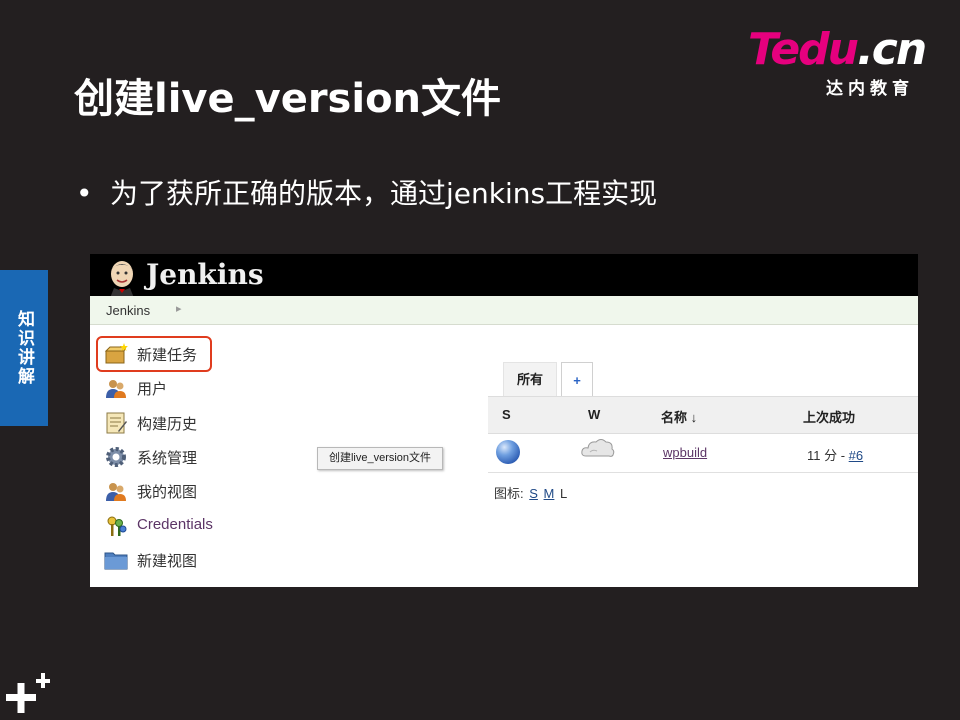 This screenshot has height=720, width=960. I want to click on logo-wordmark: Tedu.cn, so click(837, 49).